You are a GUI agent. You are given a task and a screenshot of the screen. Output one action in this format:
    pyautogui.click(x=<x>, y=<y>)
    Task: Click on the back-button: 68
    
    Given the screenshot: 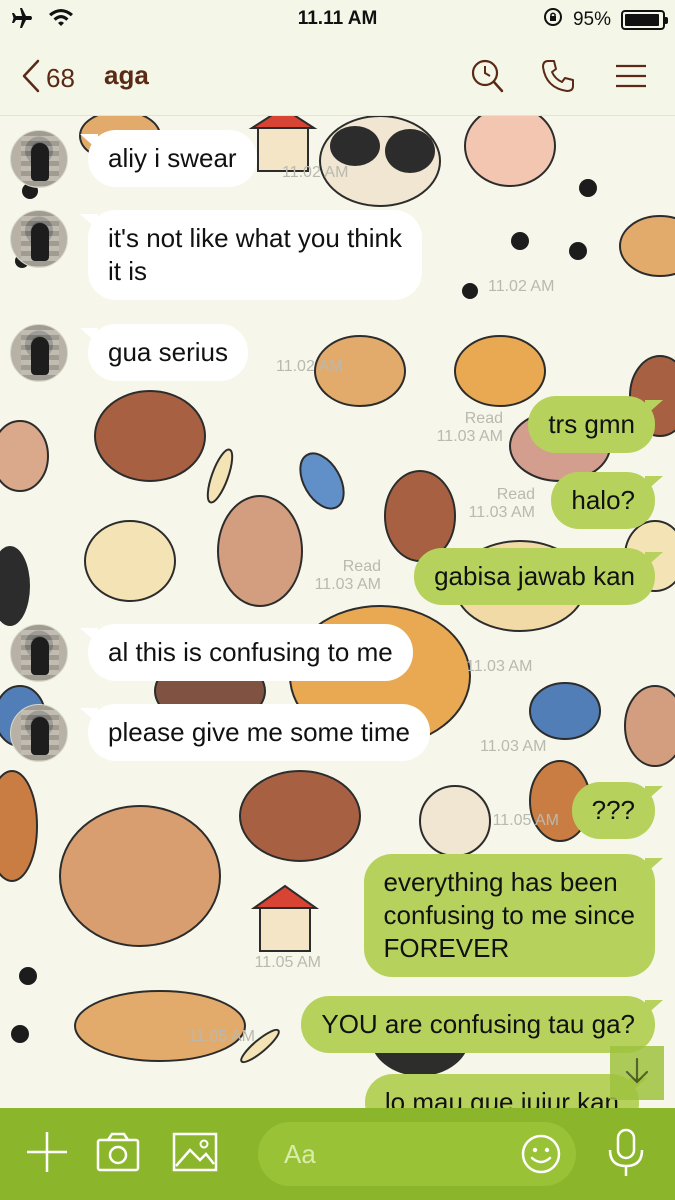 What is the action you would take?
    pyautogui.click(x=47, y=78)
    